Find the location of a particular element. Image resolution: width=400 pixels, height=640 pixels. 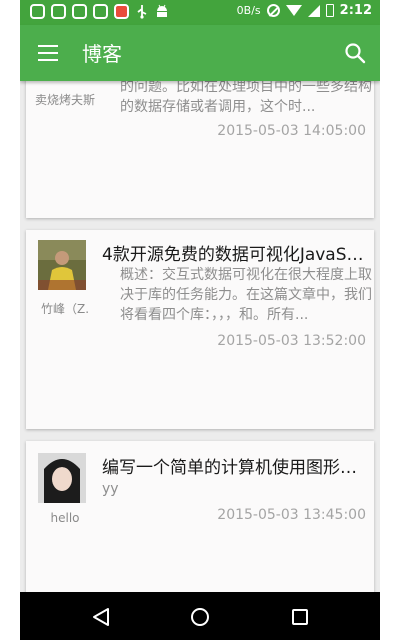

search-icon is located at coordinates (355, 53).